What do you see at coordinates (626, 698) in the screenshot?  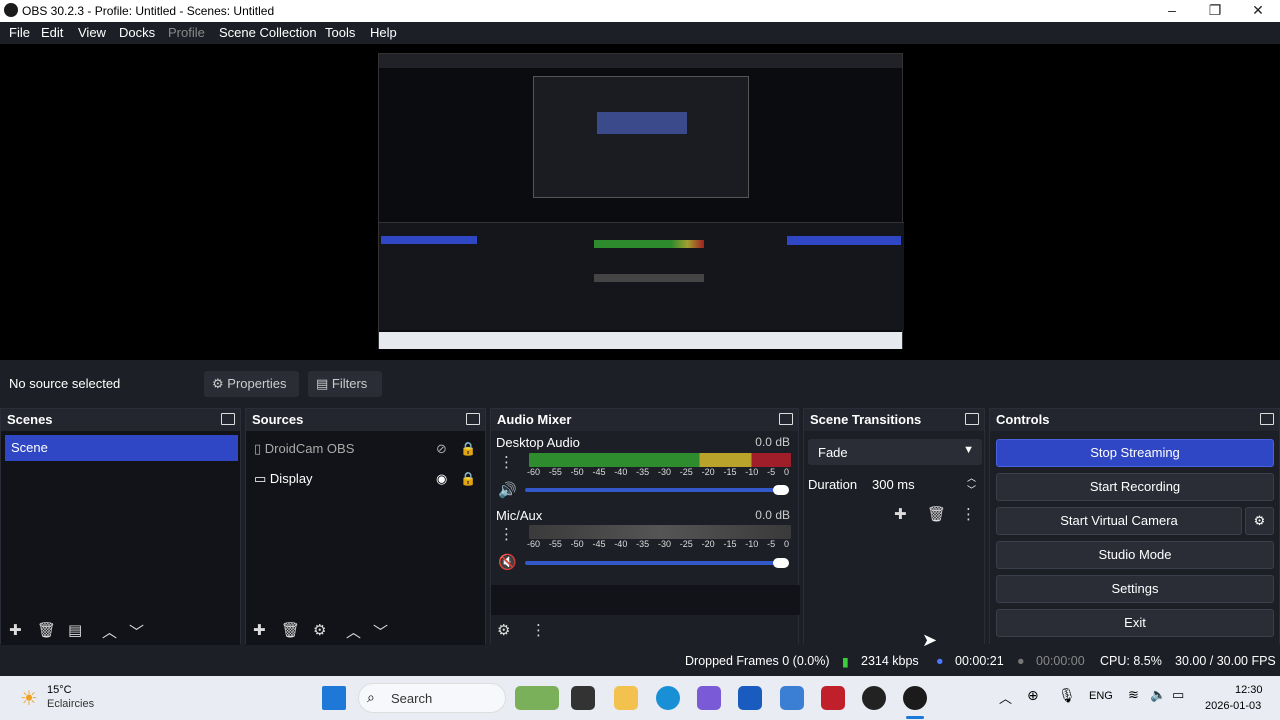 I see `file-explorer-icon` at bounding box center [626, 698].